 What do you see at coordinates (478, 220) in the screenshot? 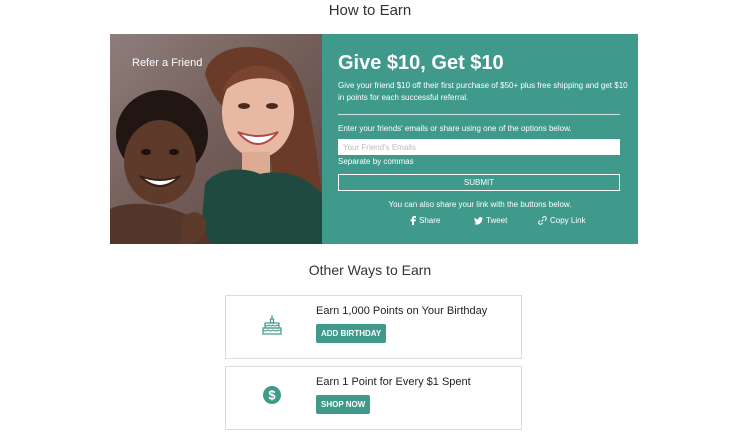
I see `twitter-icon` at bounding box center [478, 220].